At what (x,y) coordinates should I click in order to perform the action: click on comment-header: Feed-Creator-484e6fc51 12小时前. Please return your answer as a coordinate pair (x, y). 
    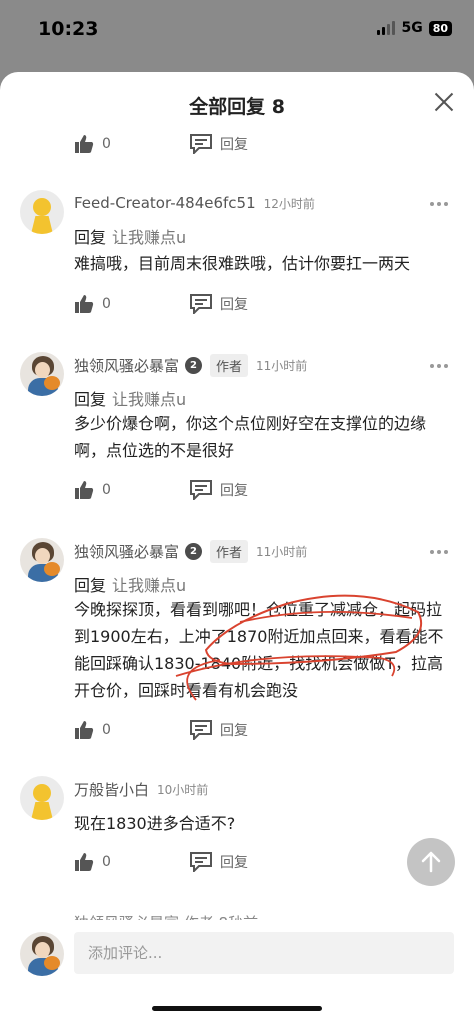
    Looking at the image, I should click on (194, 203).